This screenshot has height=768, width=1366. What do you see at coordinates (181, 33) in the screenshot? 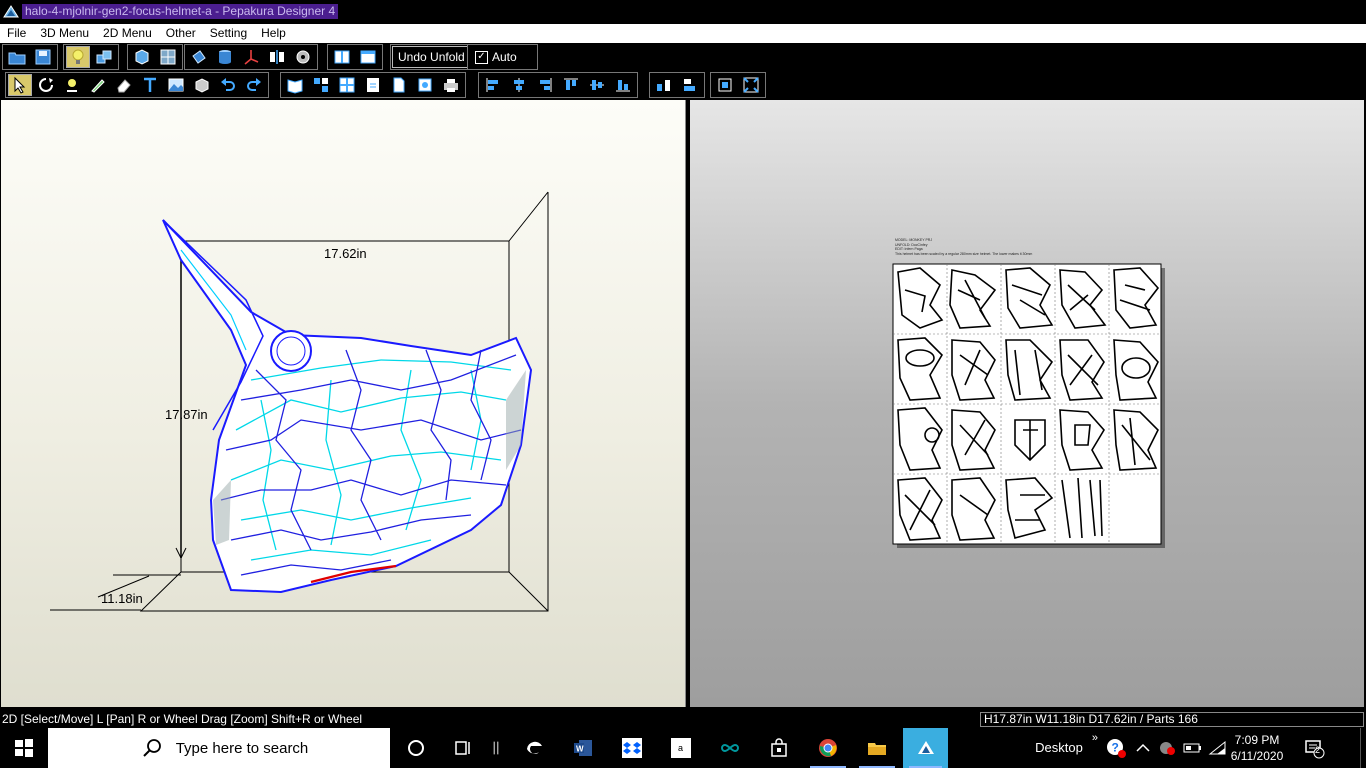
I see `menu-other: Other` at bounding box center [181, 33].